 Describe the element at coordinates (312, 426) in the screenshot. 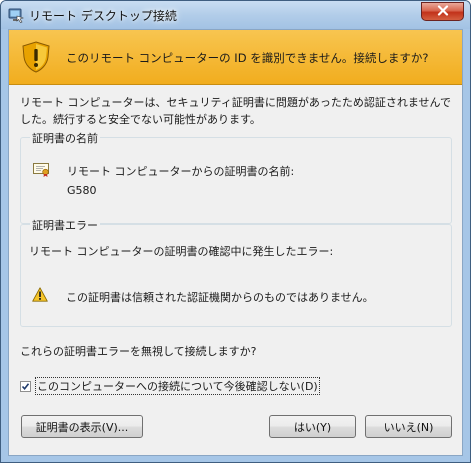

I see `yes-button: はい(Y)` at that location.